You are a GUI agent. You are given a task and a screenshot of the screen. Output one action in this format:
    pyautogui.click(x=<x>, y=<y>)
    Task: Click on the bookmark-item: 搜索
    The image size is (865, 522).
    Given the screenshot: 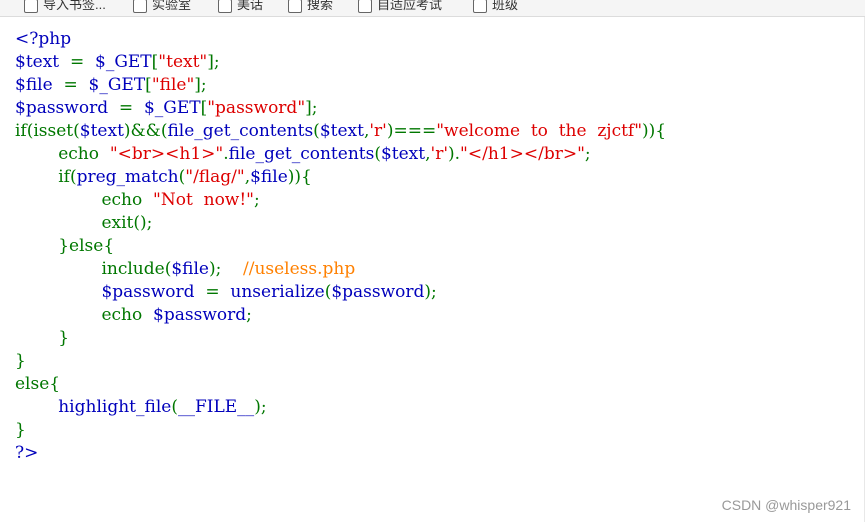 What is the action you would take?
    pyautogui.click(x=310, y=6)
    